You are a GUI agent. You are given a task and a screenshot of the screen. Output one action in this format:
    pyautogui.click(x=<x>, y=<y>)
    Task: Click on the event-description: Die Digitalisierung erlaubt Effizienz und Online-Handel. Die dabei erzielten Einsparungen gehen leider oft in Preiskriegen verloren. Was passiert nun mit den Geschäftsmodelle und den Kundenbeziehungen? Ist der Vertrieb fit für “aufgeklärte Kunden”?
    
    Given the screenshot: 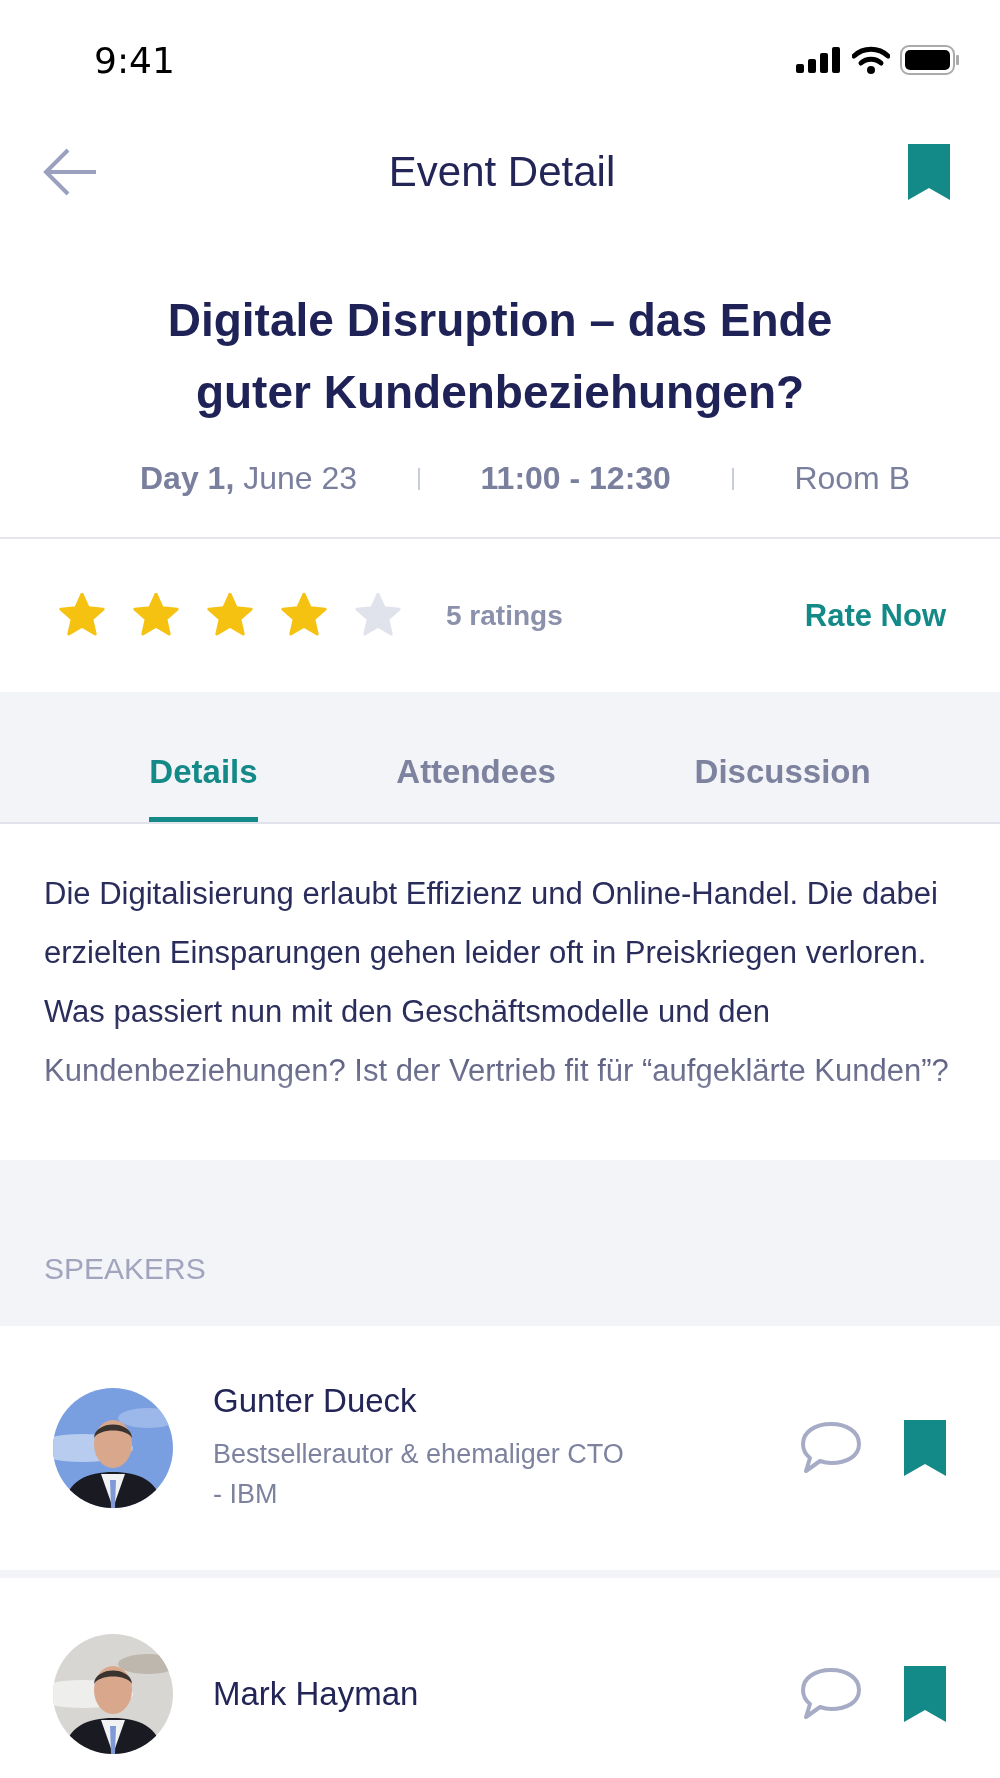 What is the action you would take?
    pyautogui.click(x=497, y=982)
    